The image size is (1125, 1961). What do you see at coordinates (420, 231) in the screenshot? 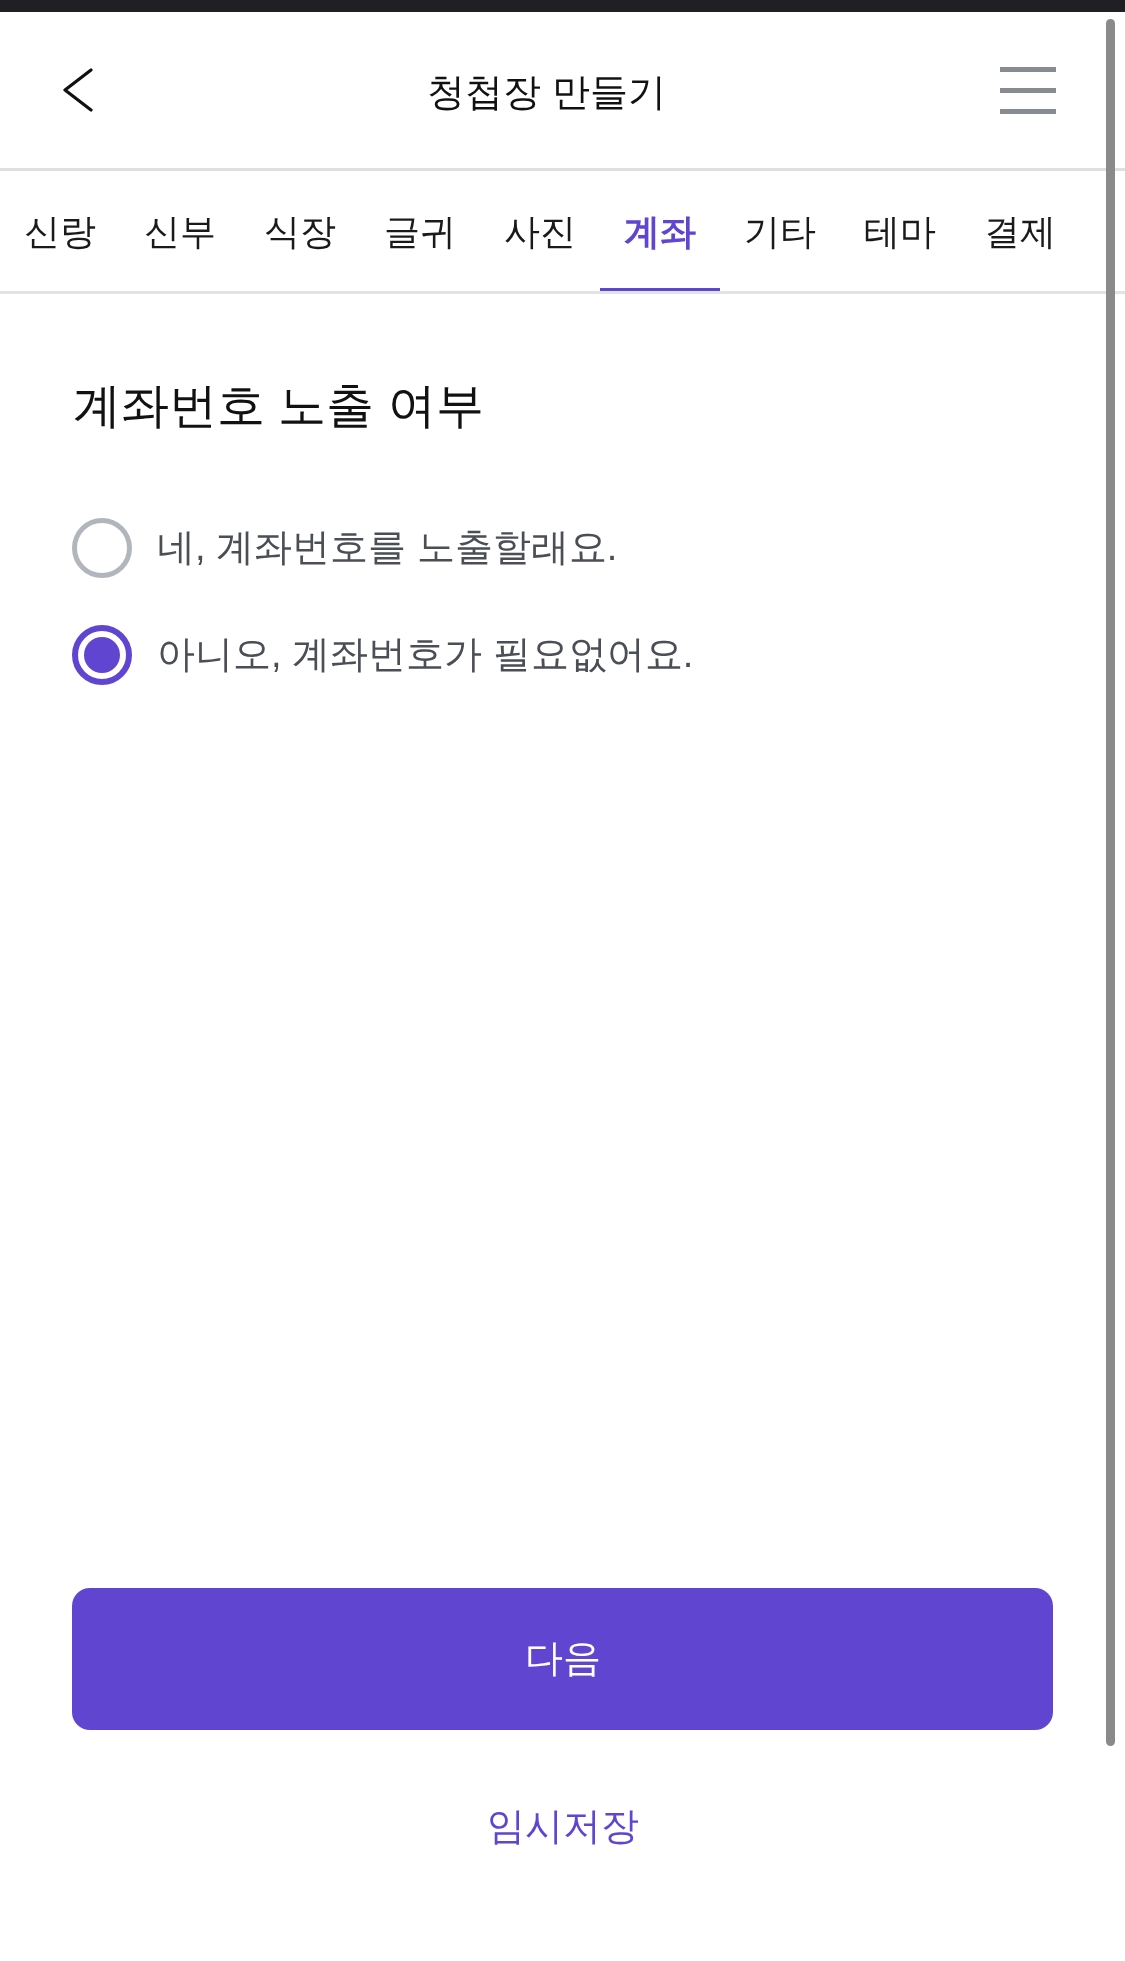
I see `tab: 글귀` at bounding box center [420, 231].